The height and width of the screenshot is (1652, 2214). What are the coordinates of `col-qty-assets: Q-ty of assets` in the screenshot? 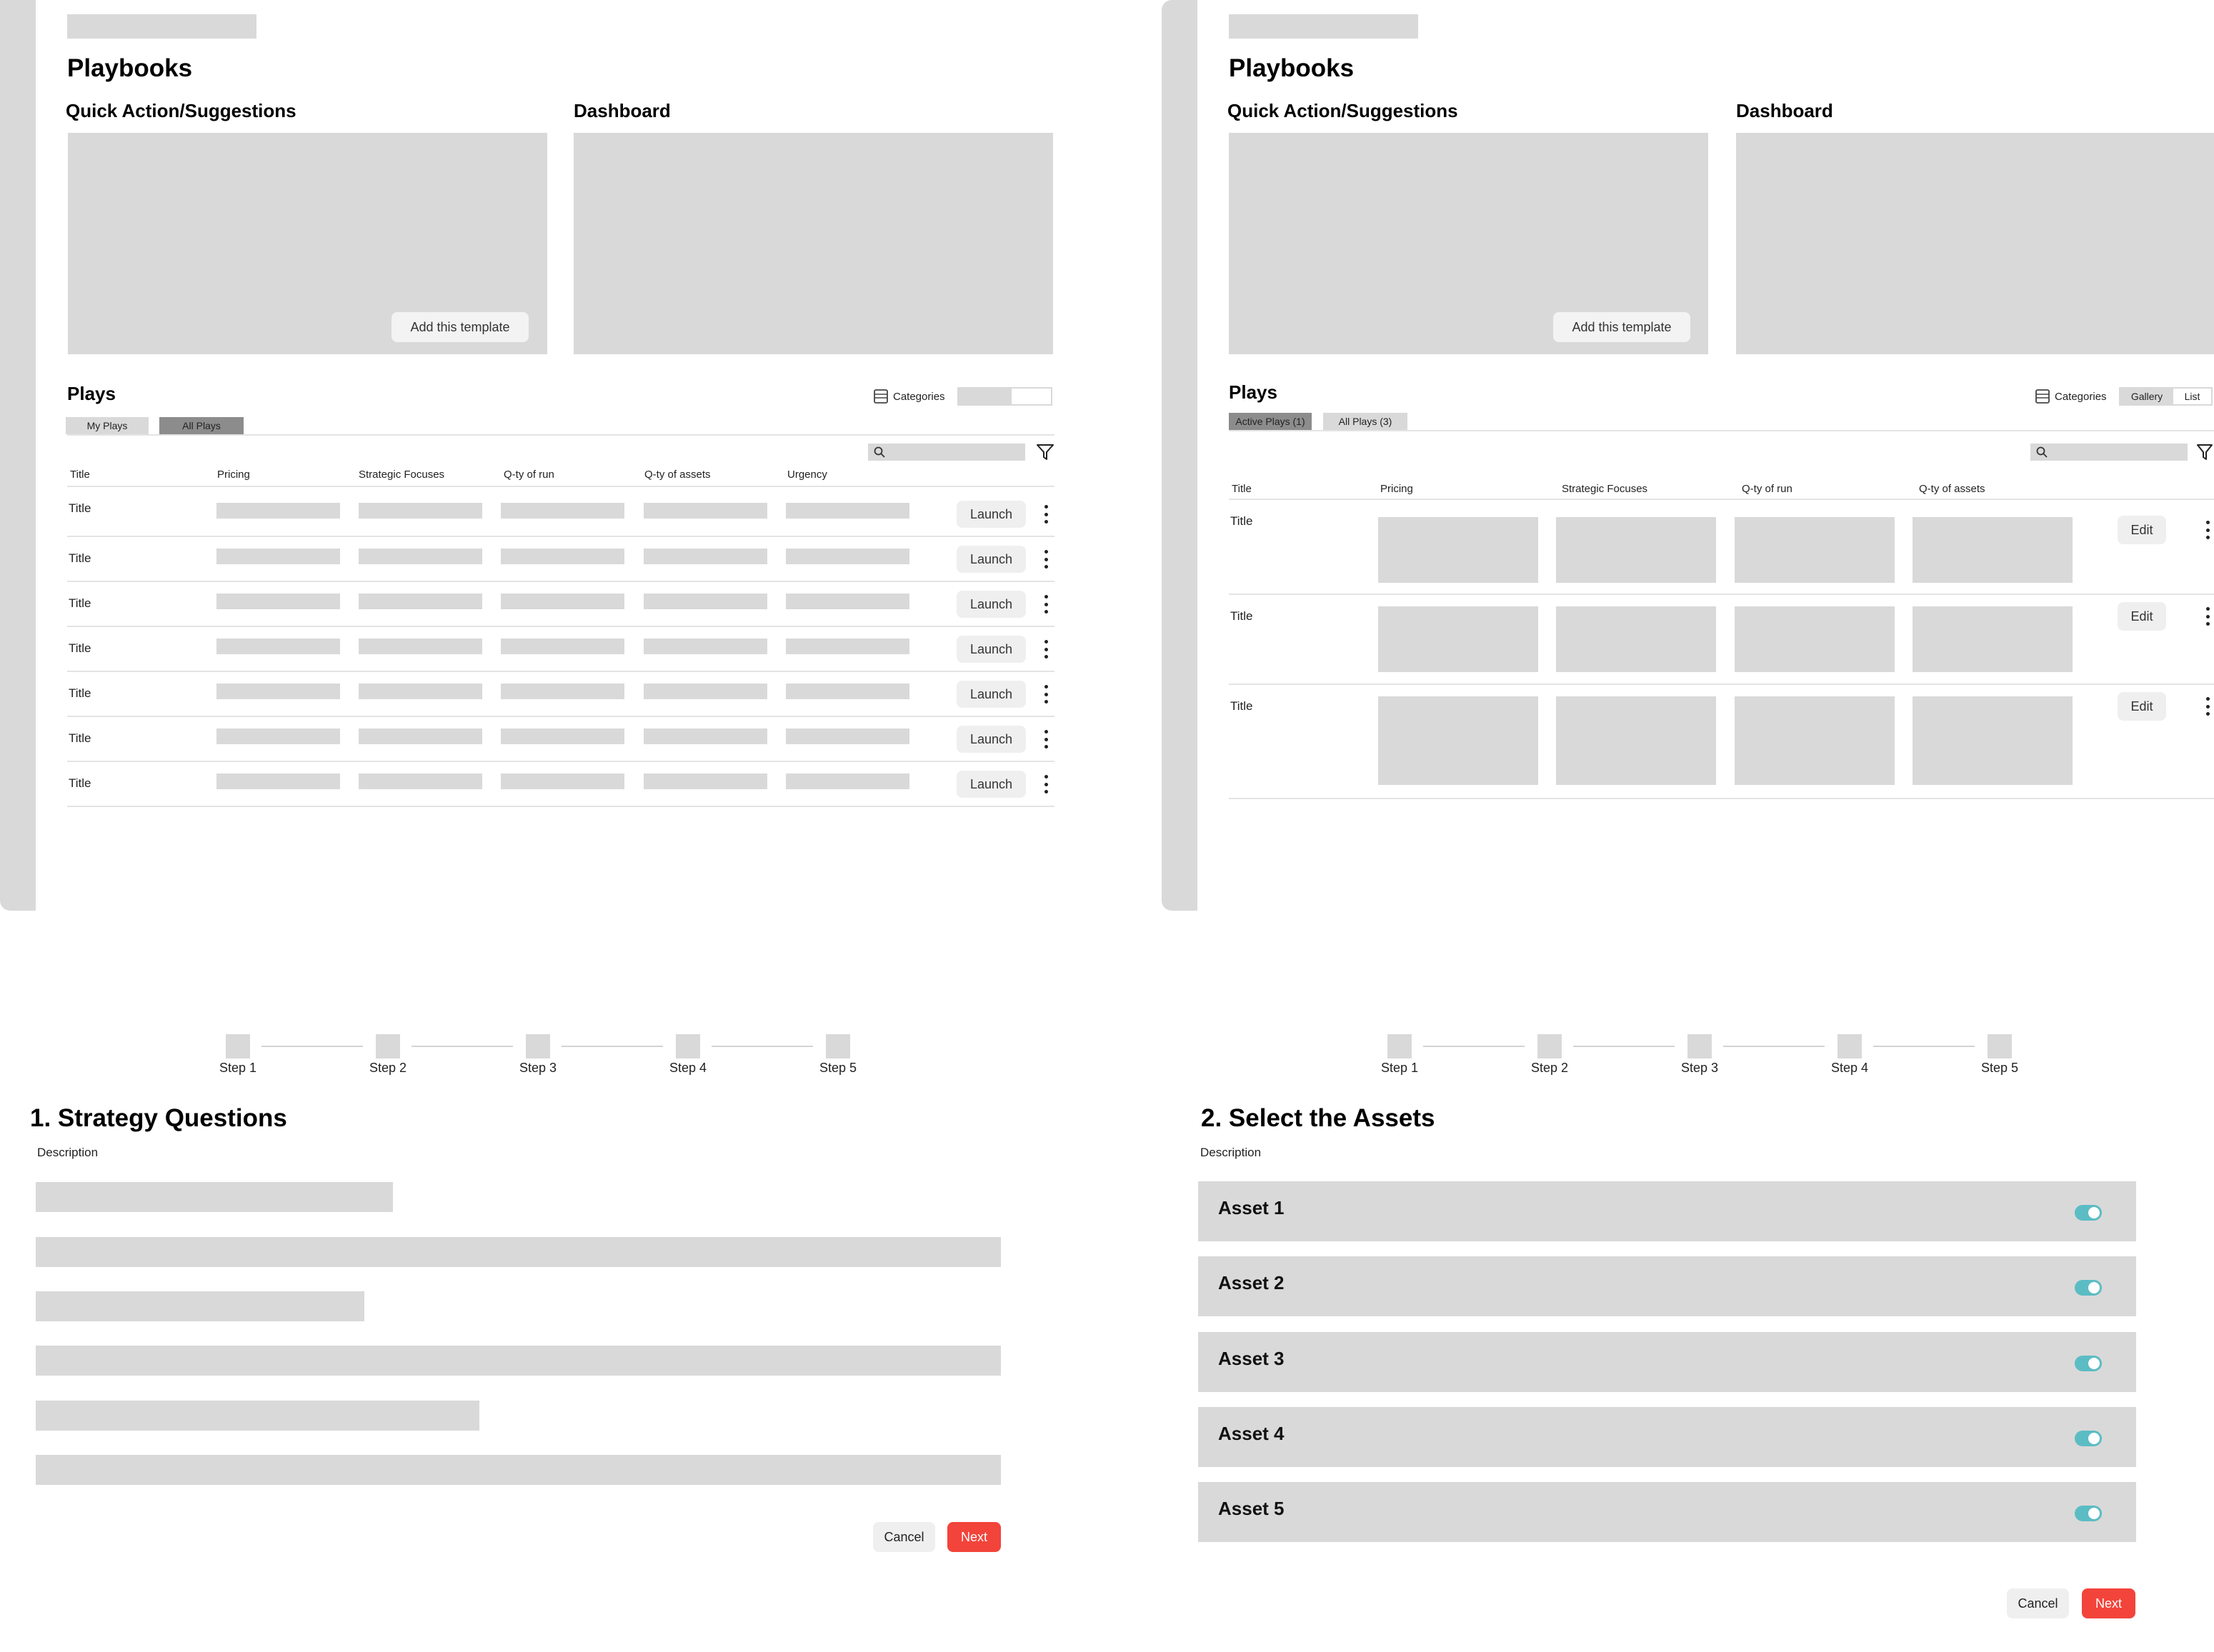 It's located at (1952, 489).